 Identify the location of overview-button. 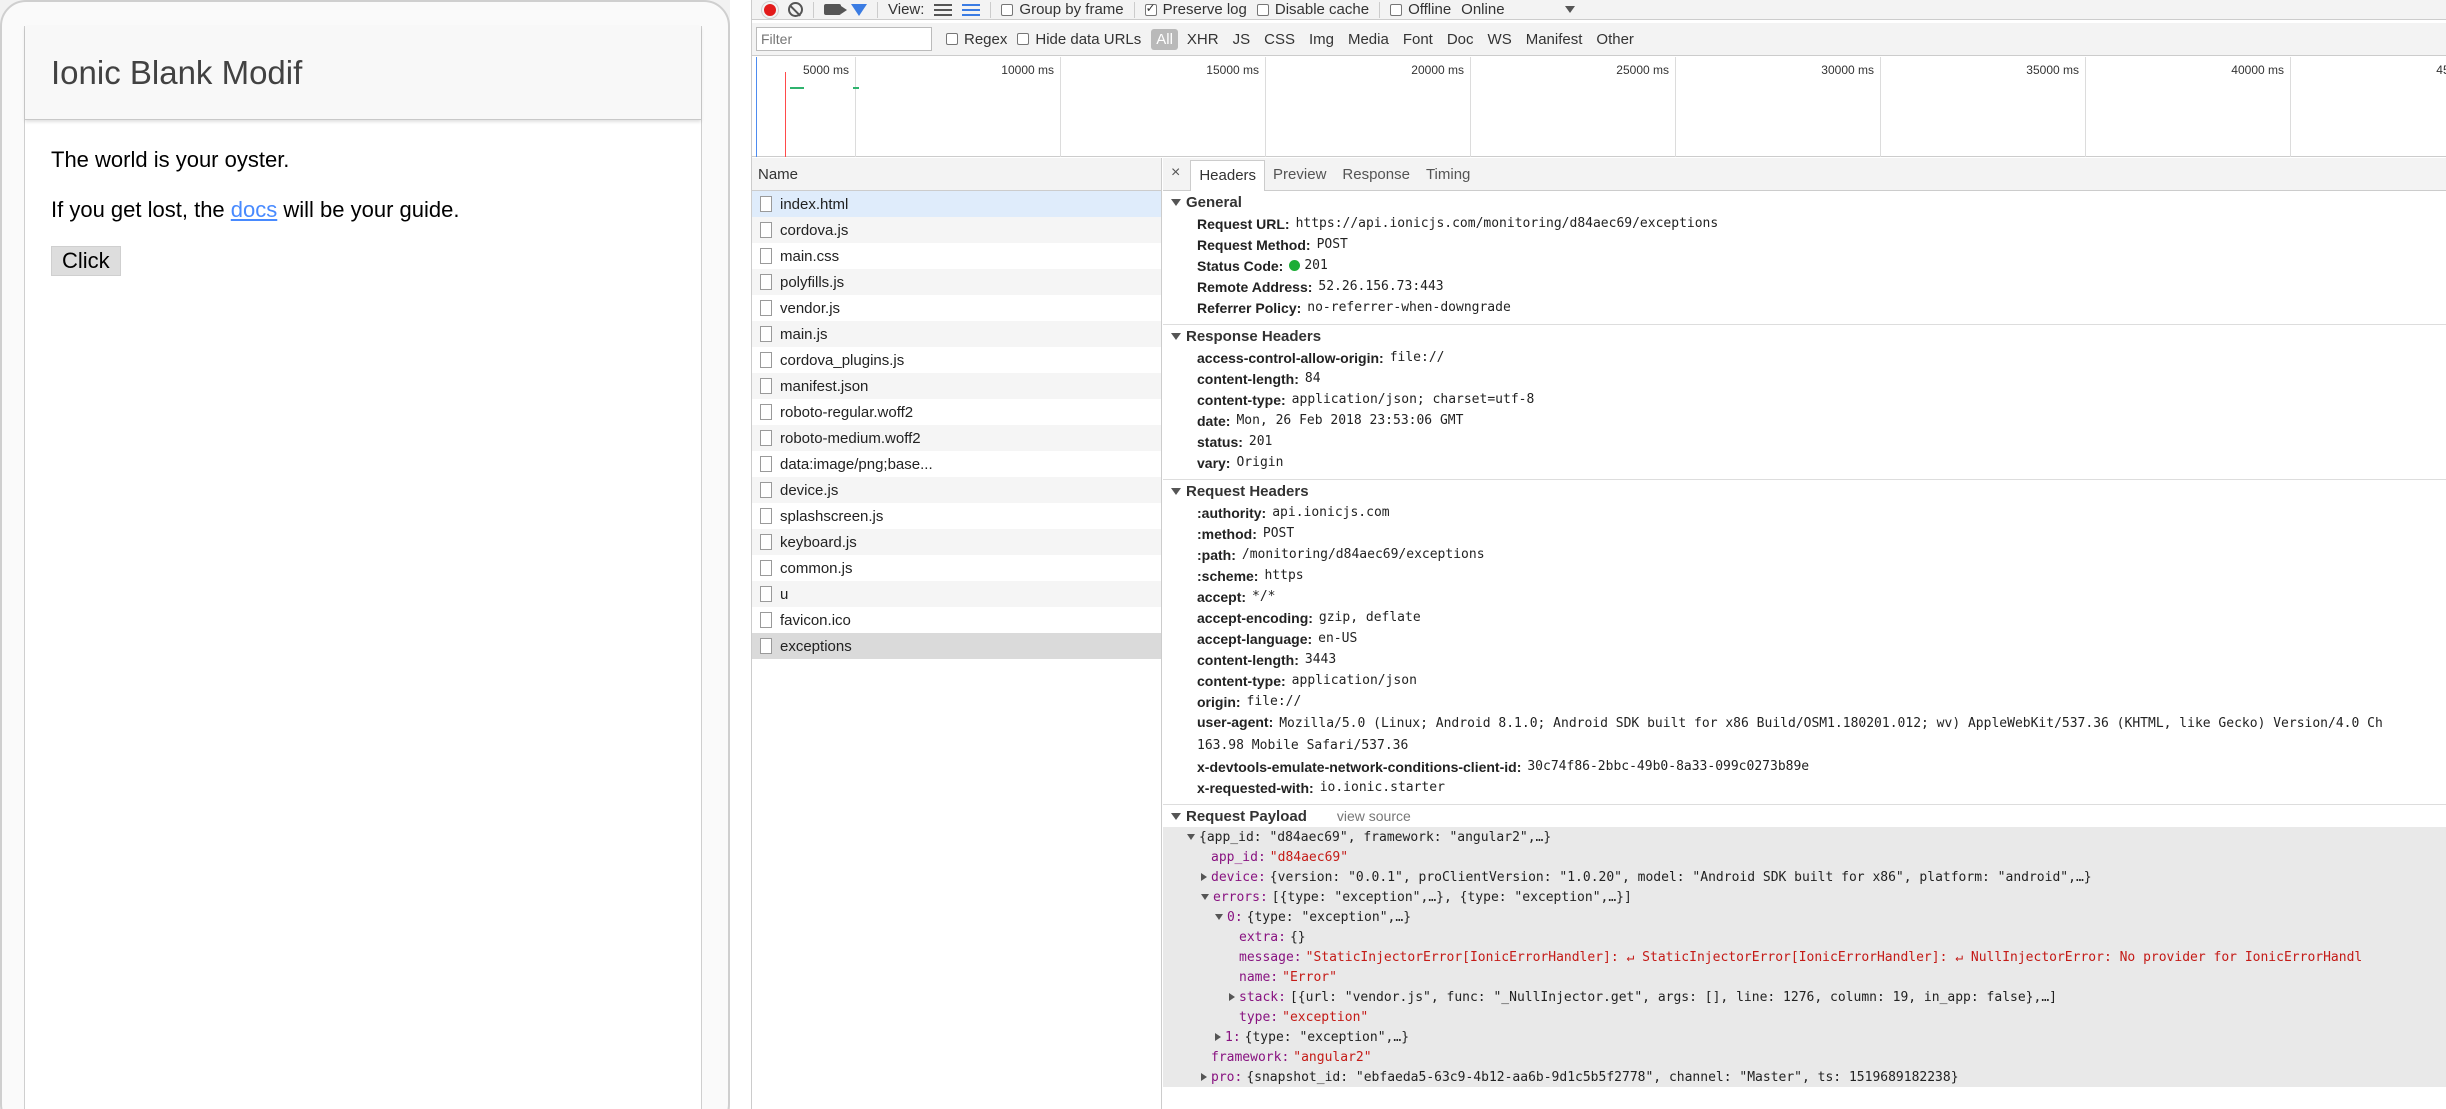
(971, 9).